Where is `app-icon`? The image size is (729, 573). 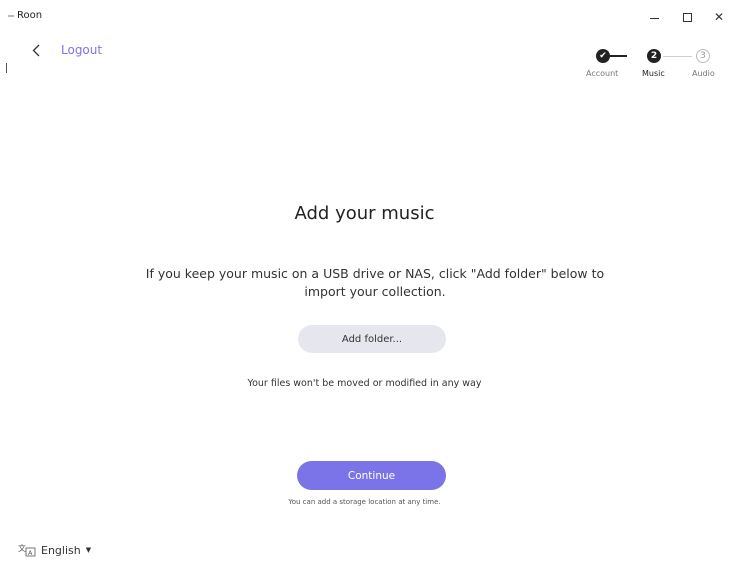 app-icon is located at coordinates (11, 16).